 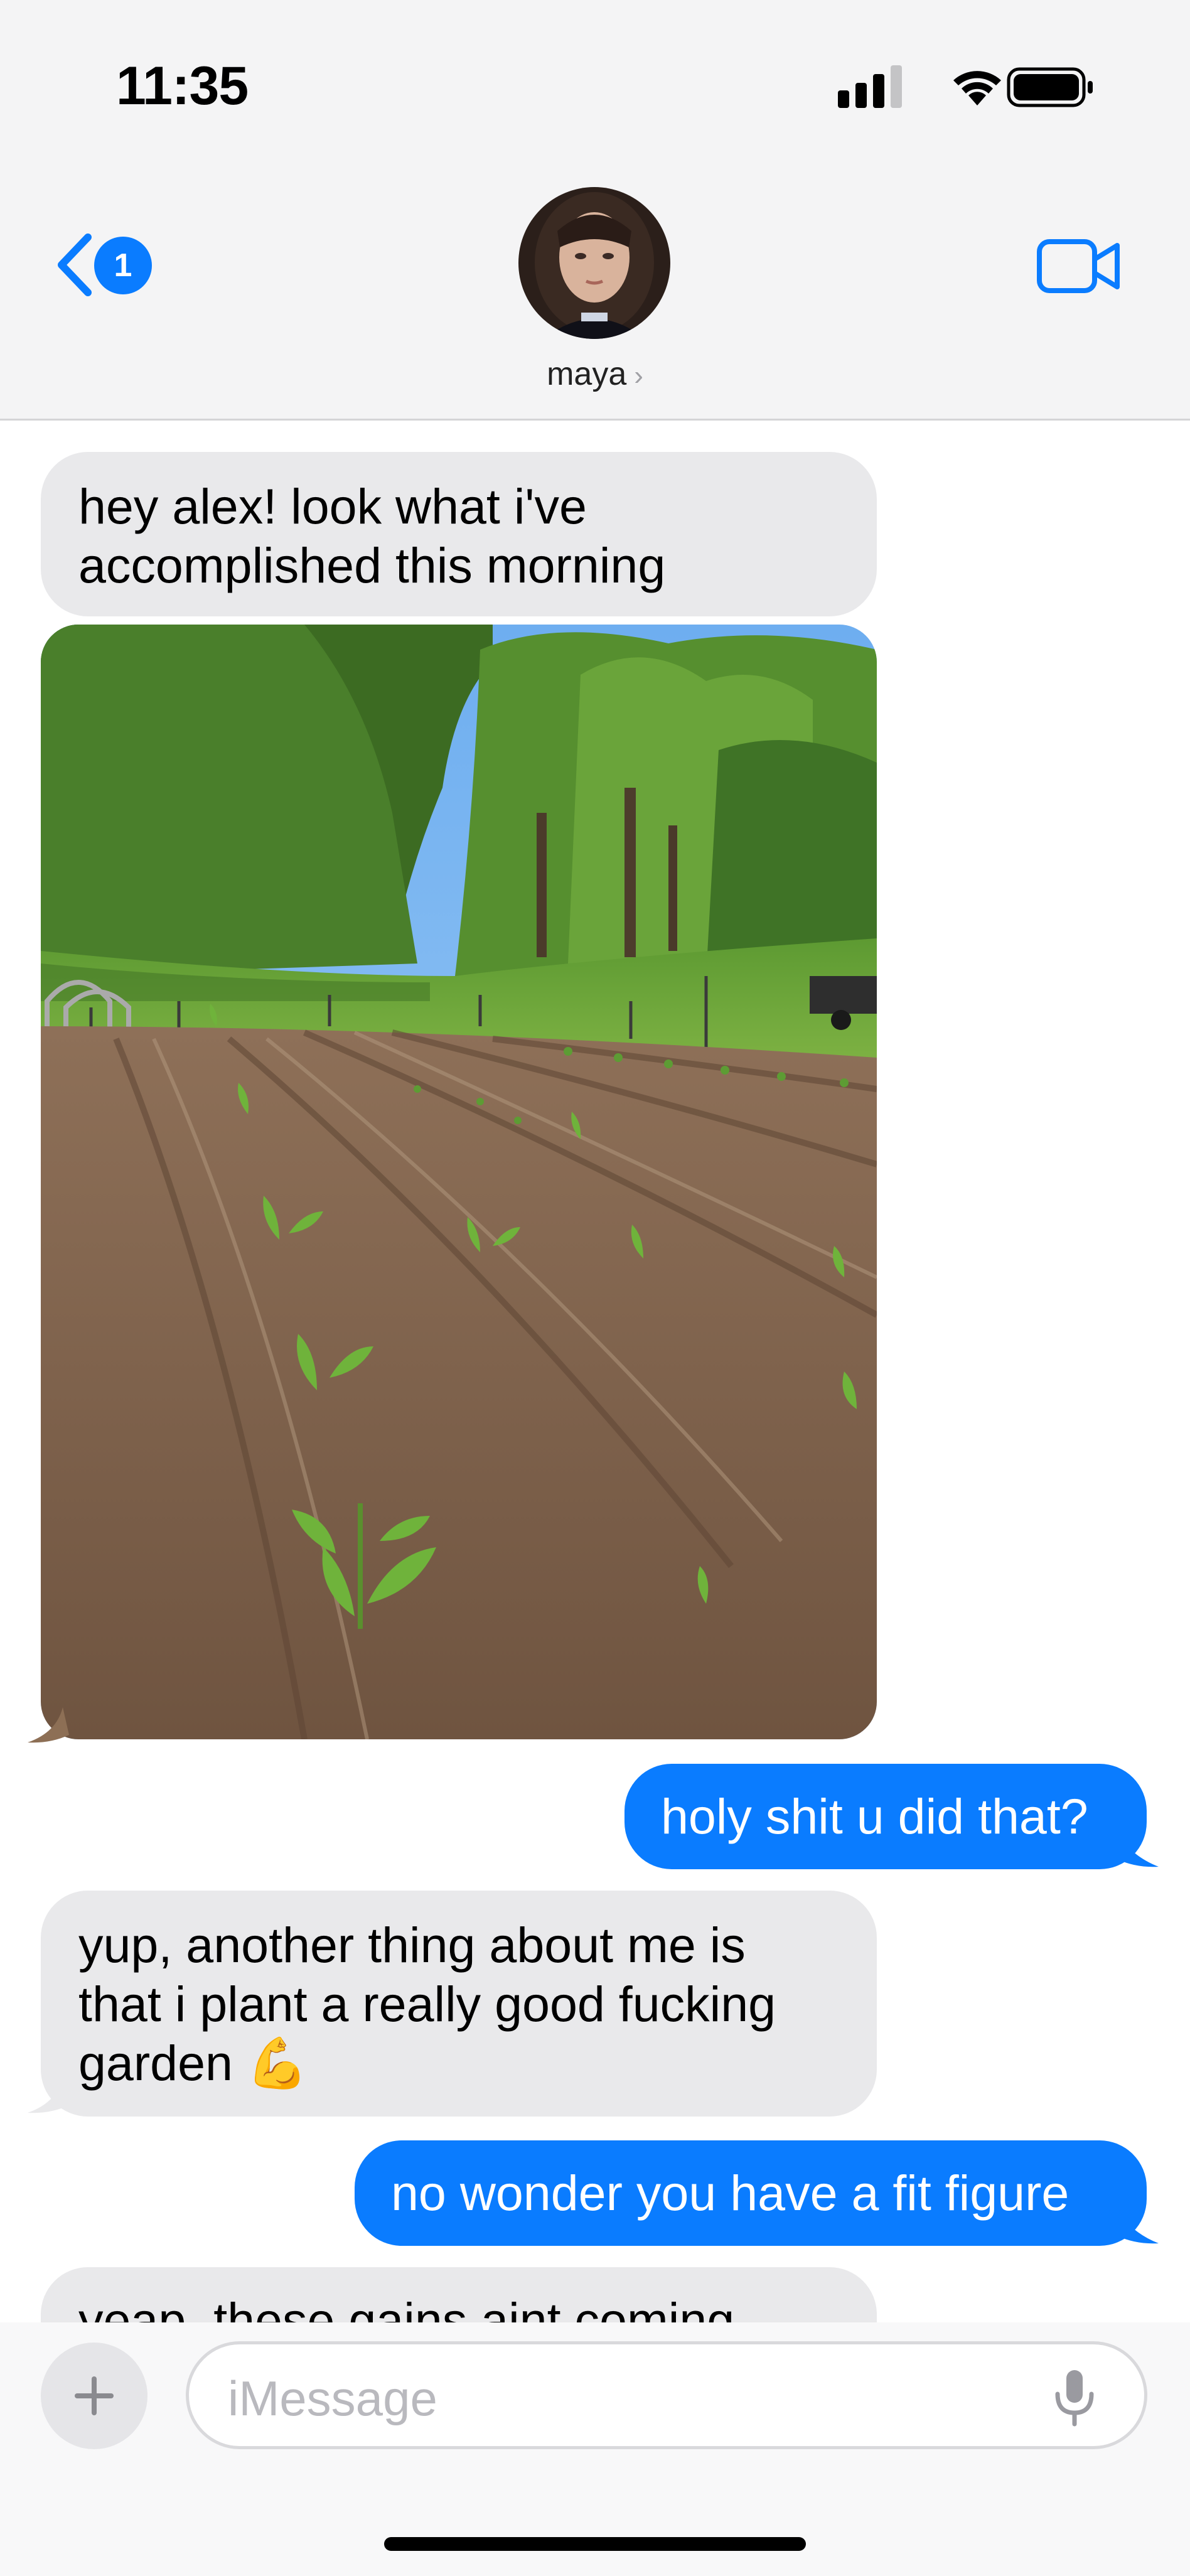 I want to click on message-outgoing: no wonder you have a fit figure, so click(x=751, y=2193).